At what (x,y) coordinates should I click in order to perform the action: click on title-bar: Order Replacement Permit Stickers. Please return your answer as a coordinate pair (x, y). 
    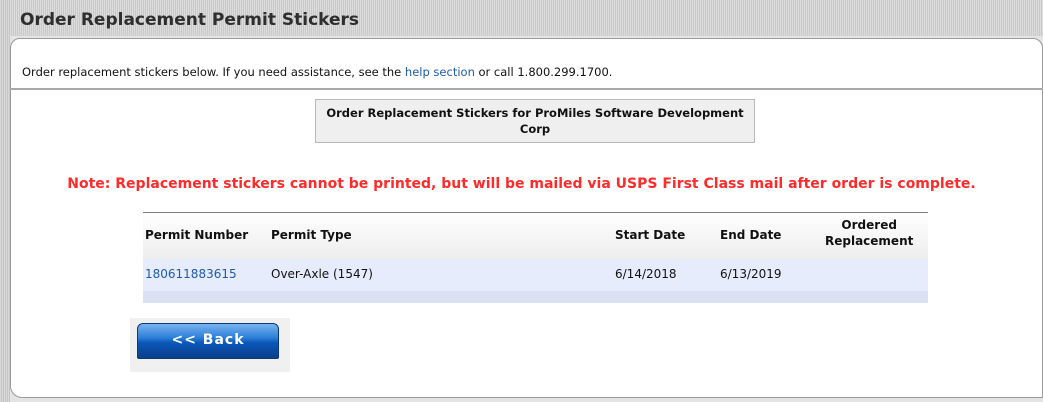
    Looking at the image, I should click on (521, 18).